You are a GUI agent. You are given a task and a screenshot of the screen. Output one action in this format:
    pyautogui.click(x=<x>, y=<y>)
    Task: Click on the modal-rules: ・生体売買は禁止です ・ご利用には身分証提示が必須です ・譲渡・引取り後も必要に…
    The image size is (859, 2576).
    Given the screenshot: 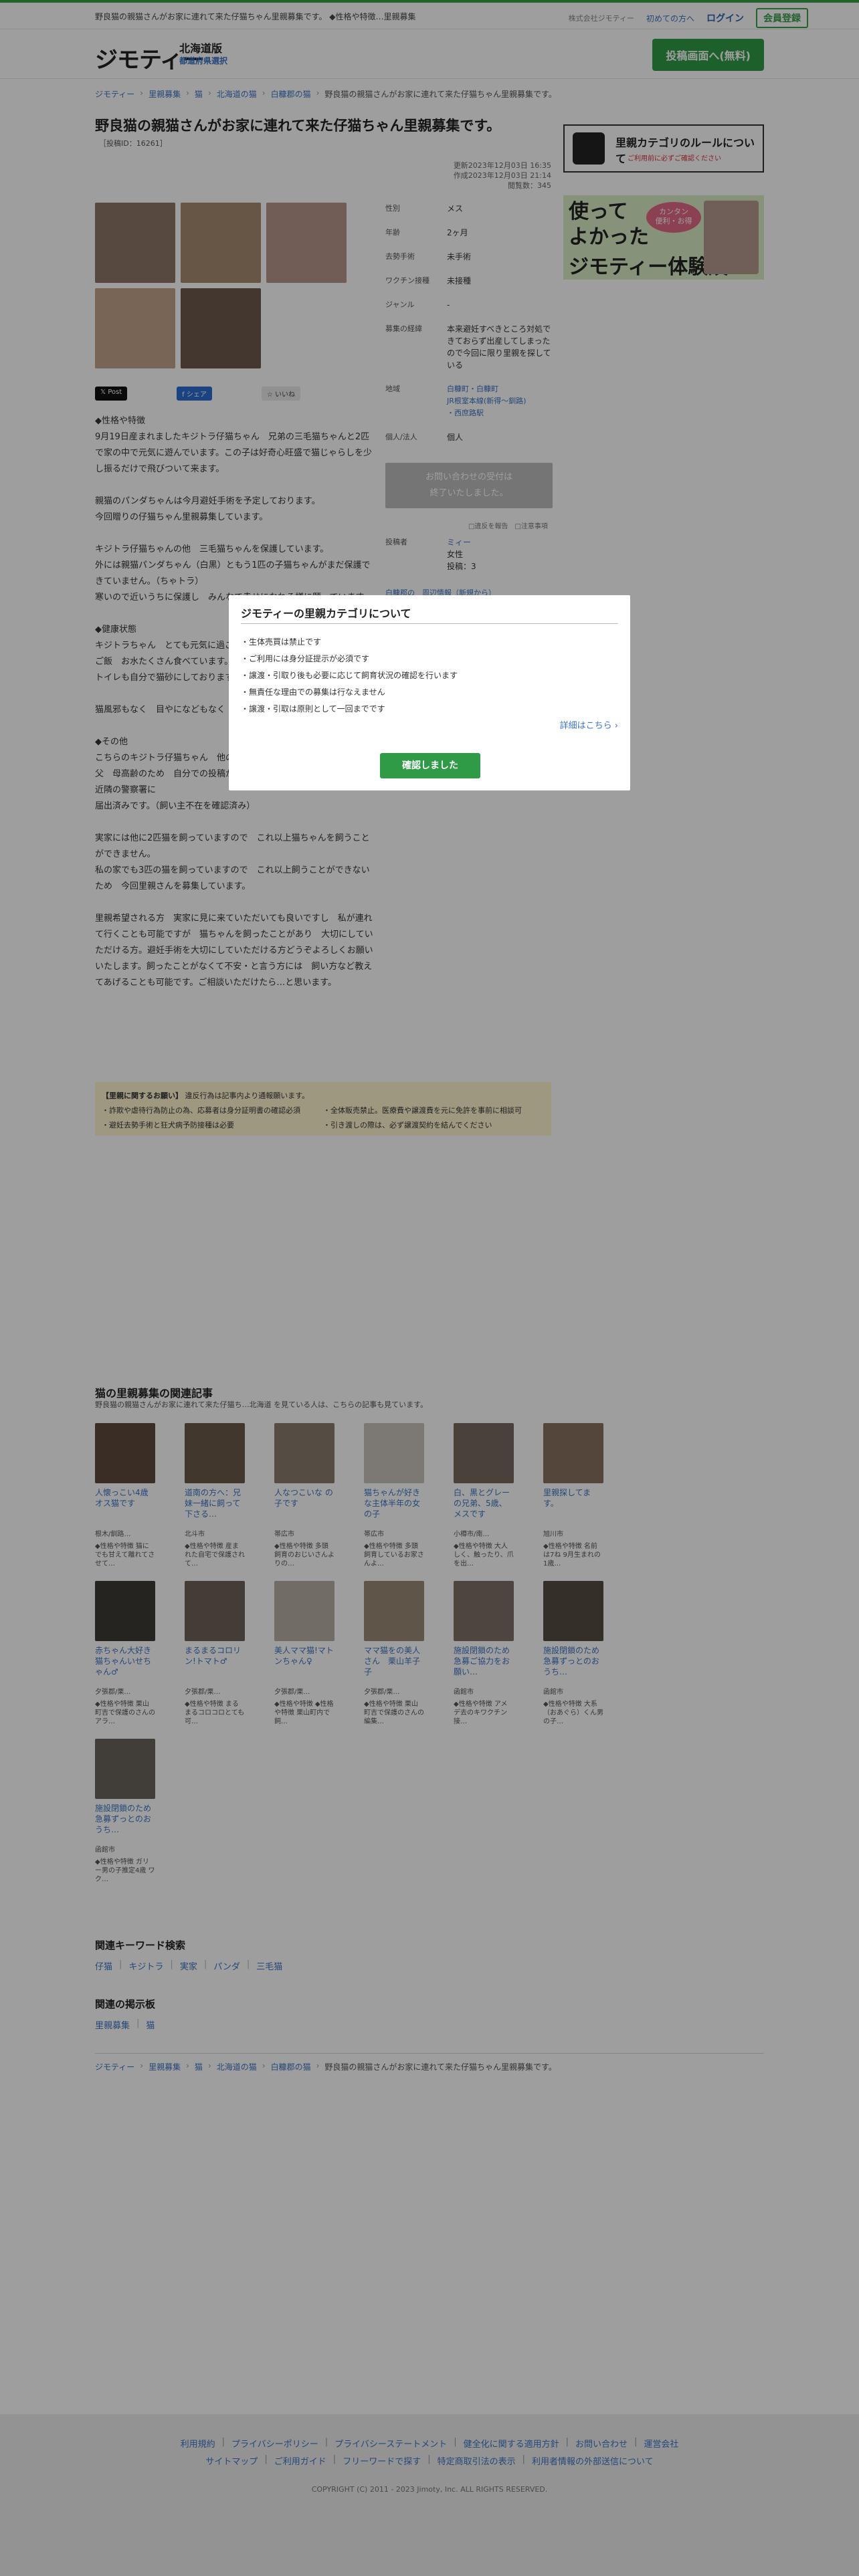 What is the action you would take?
    pyautogui.click(x=350, y=676)
    